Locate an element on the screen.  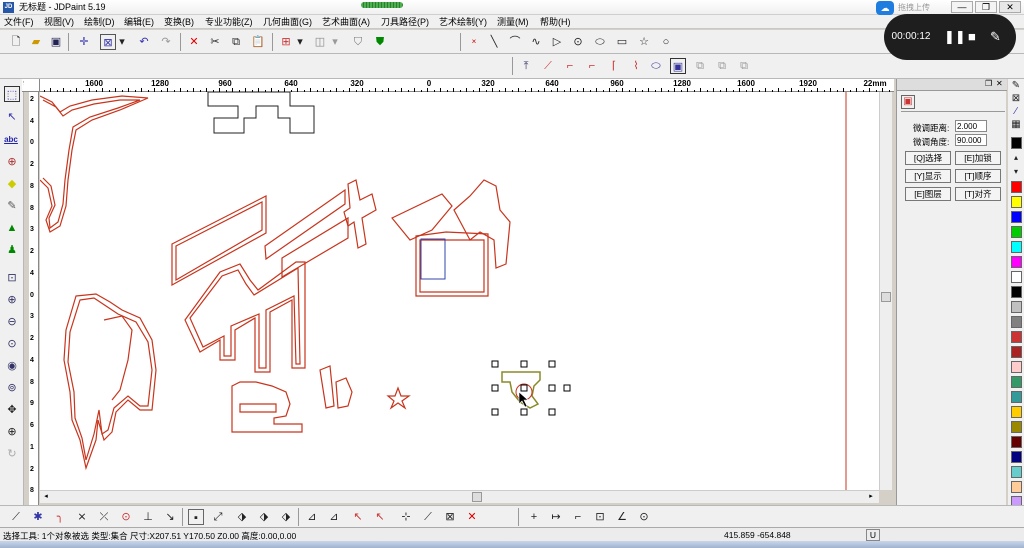
shield-gray-icon: ⛉ is located at coordinates (358, 42).